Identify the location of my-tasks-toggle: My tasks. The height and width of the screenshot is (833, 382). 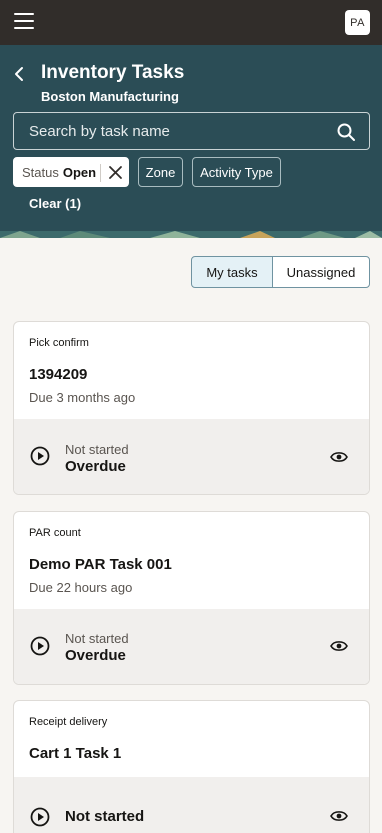
(232, 272).